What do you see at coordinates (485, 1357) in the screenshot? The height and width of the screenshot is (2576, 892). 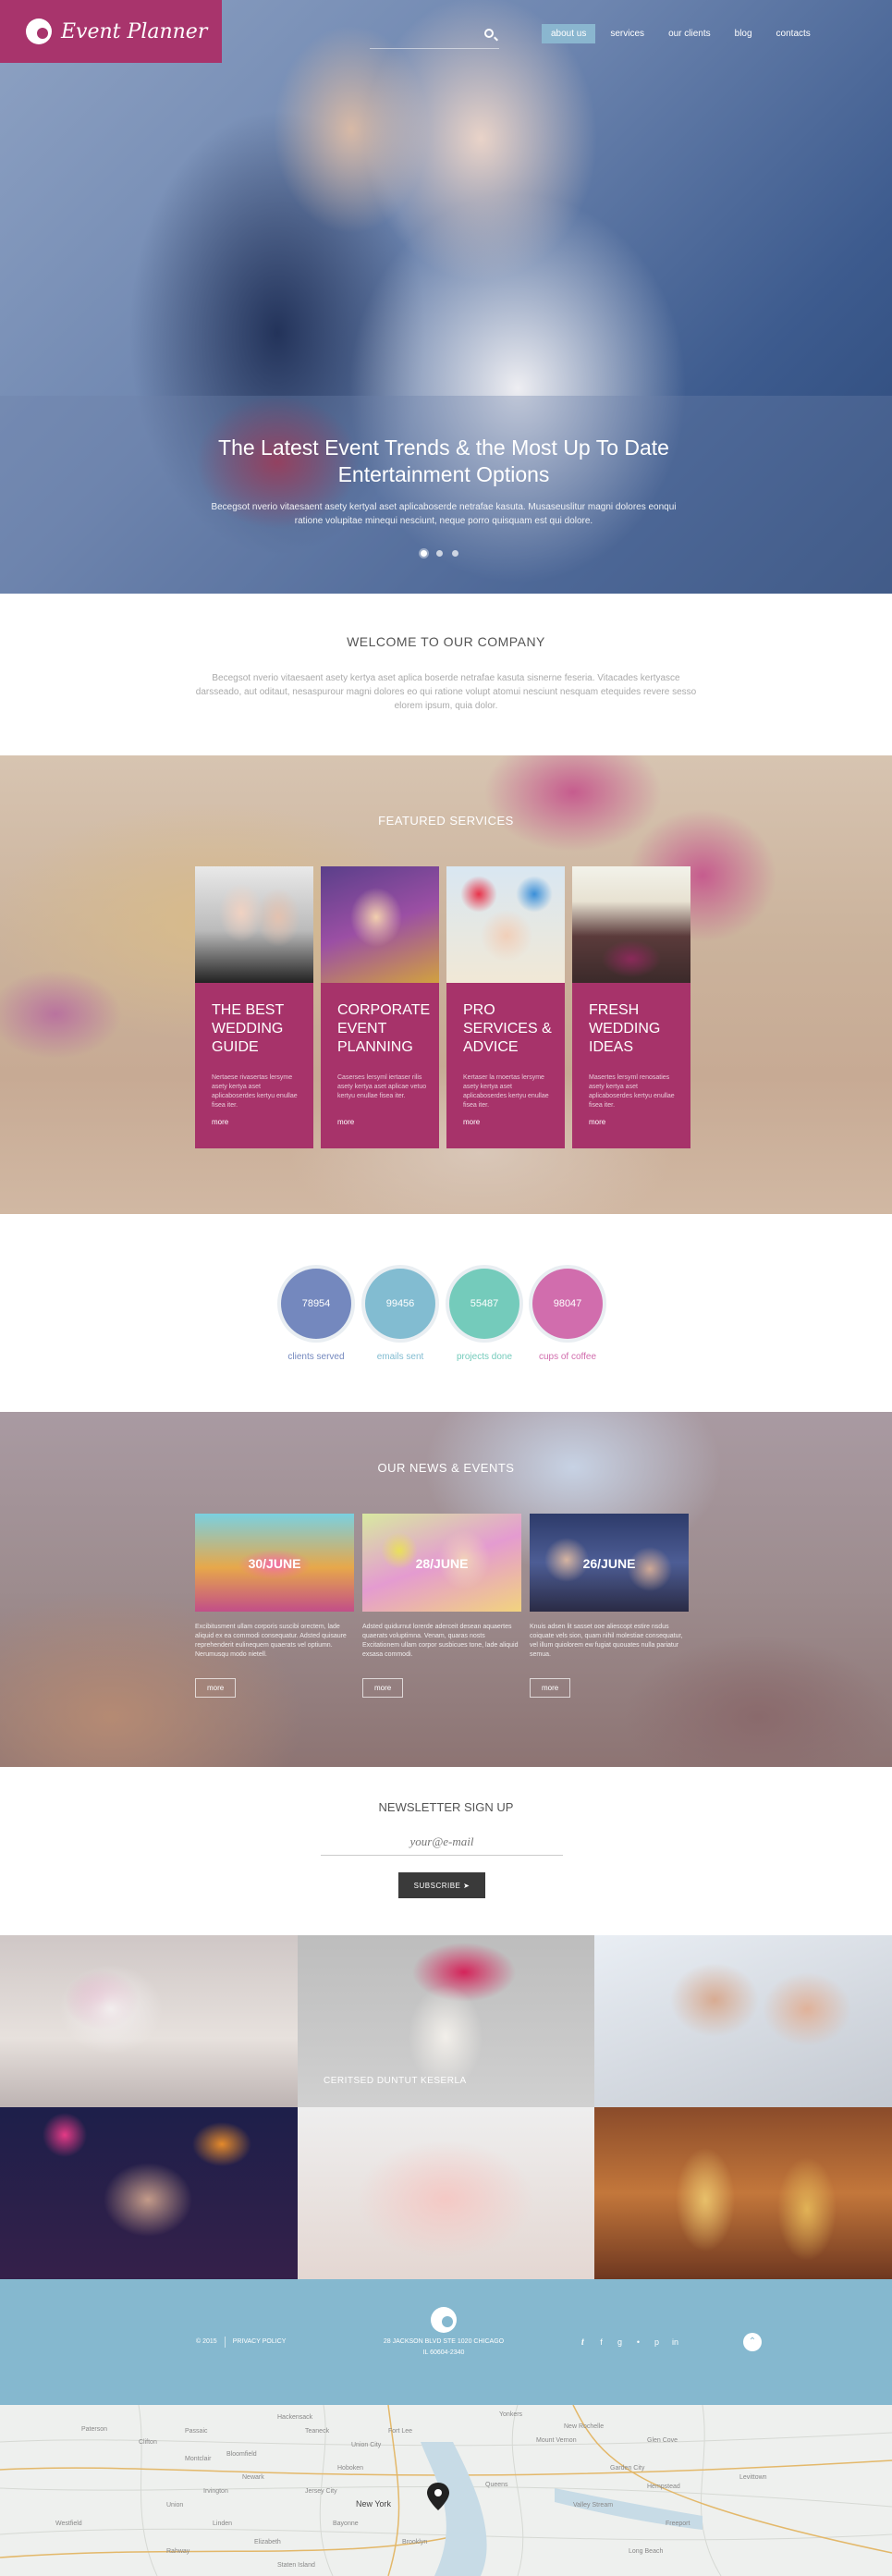 I see `stat-label: projects done` at bounding box center [485, 1357].